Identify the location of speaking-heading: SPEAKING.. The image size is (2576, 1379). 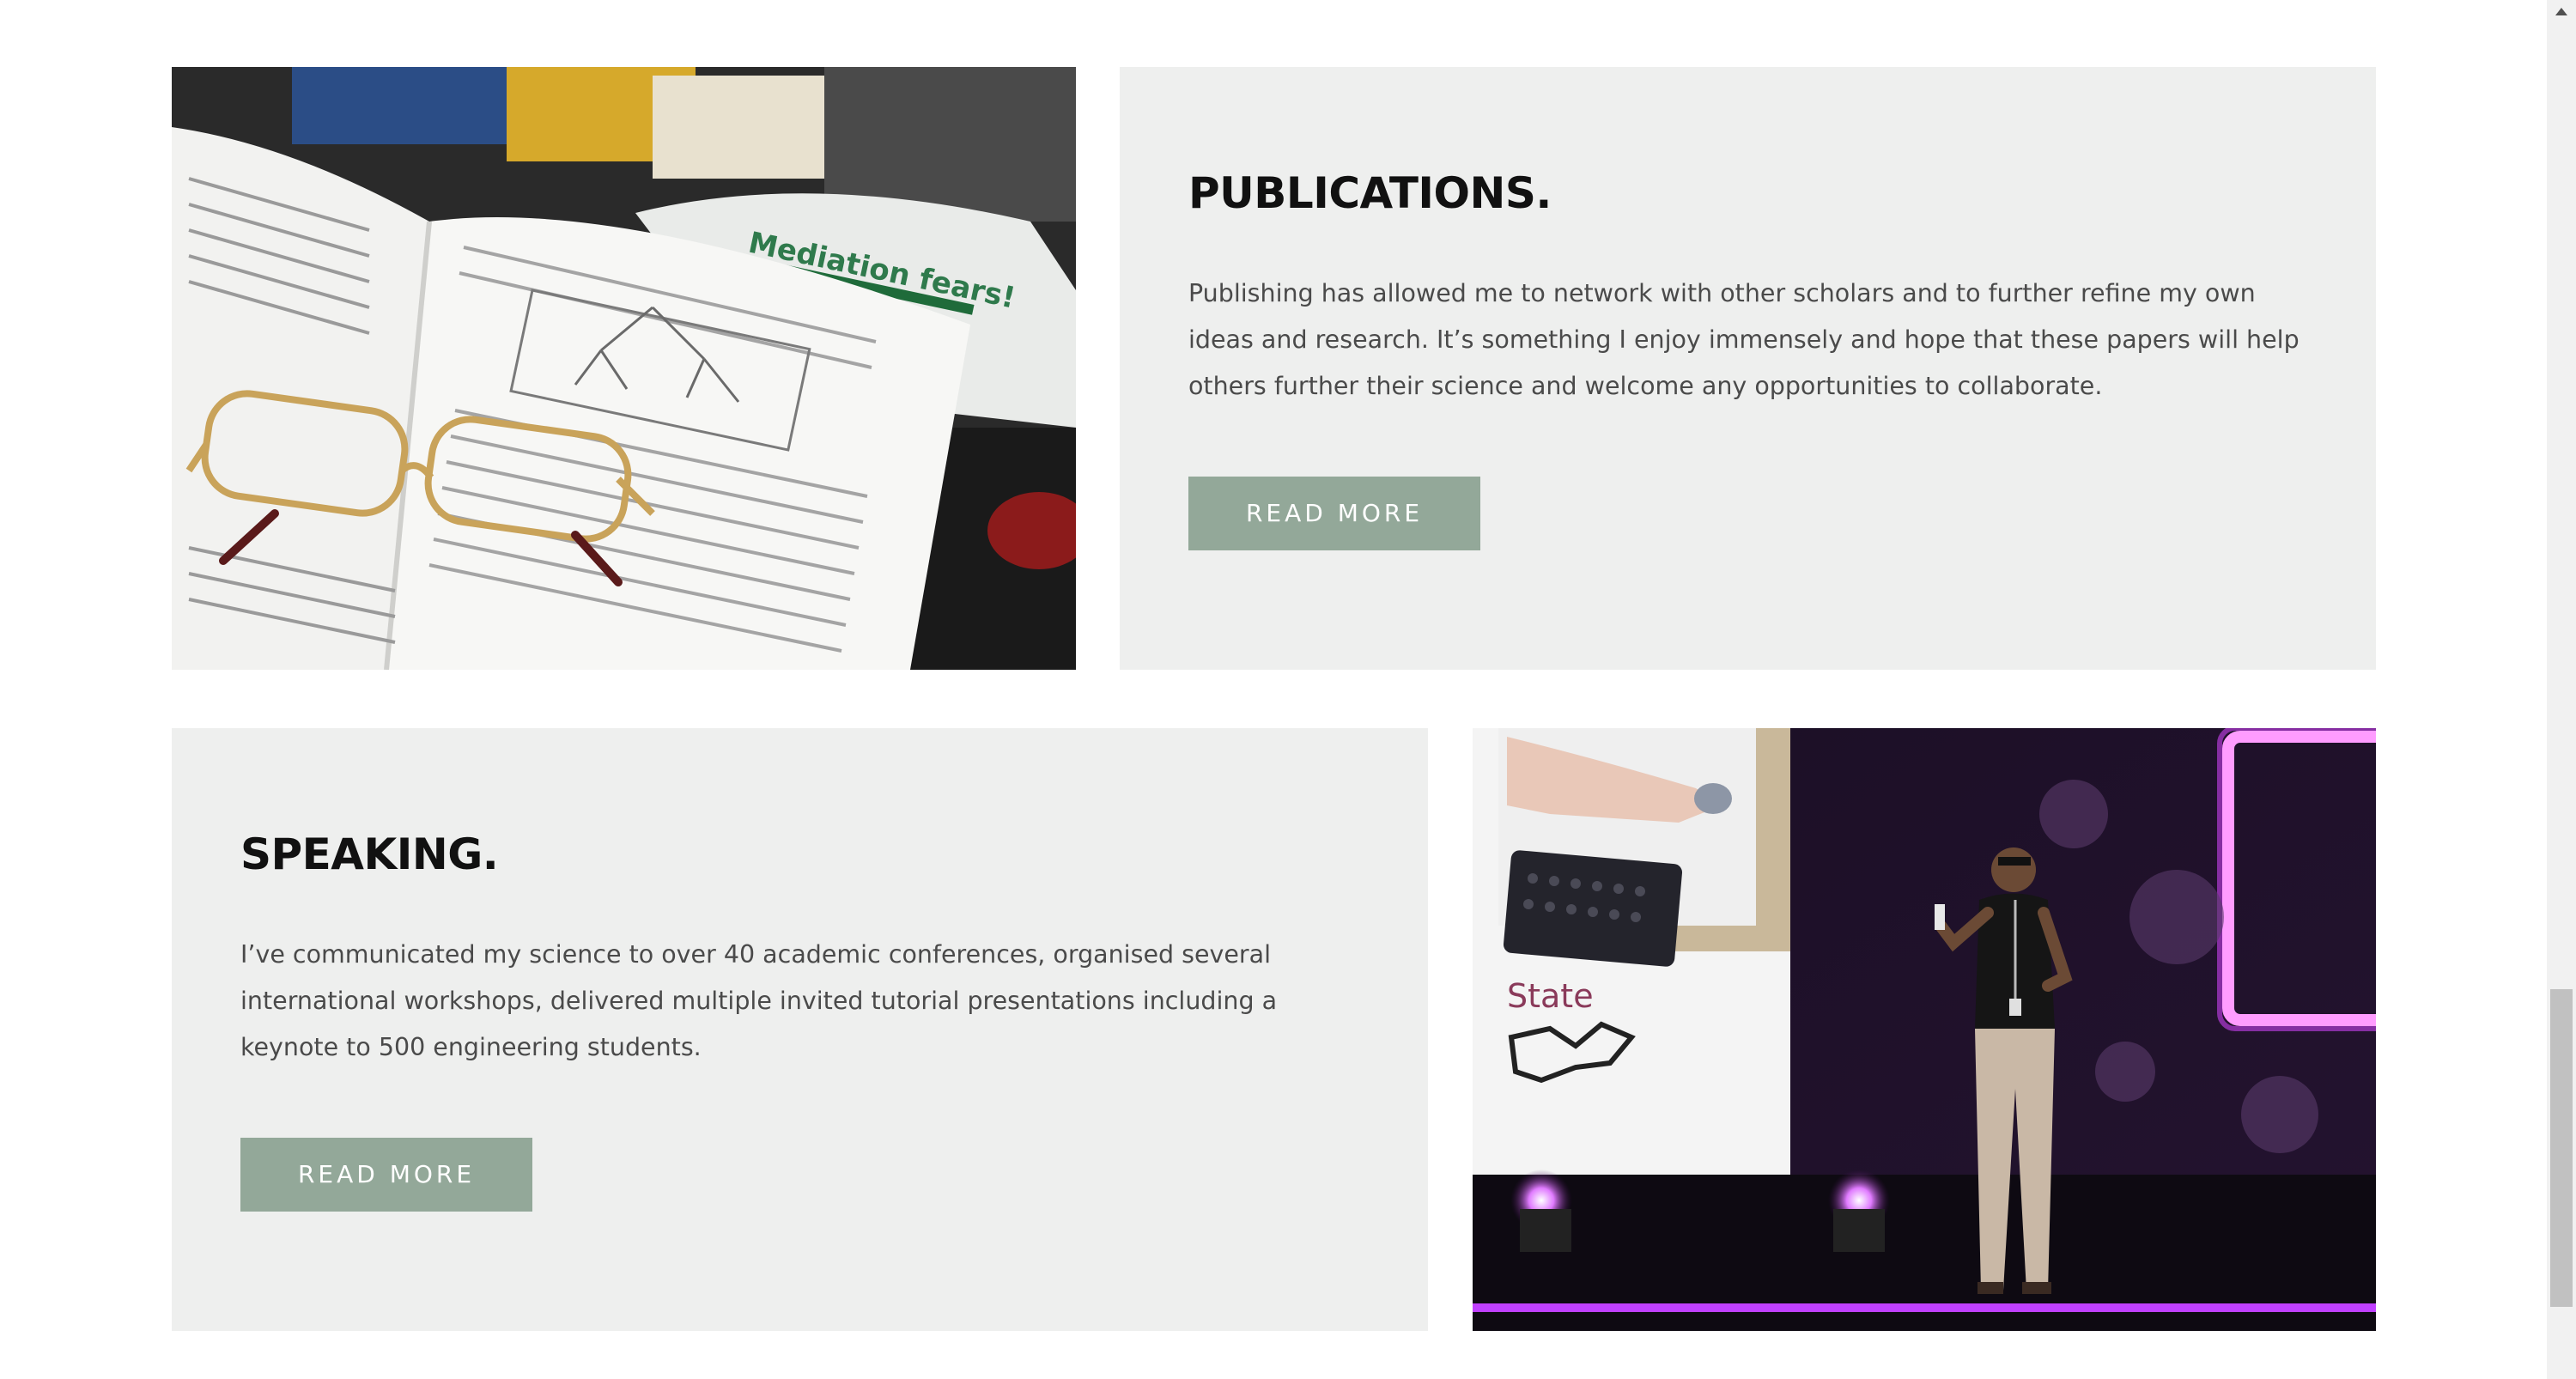
(369, 854).